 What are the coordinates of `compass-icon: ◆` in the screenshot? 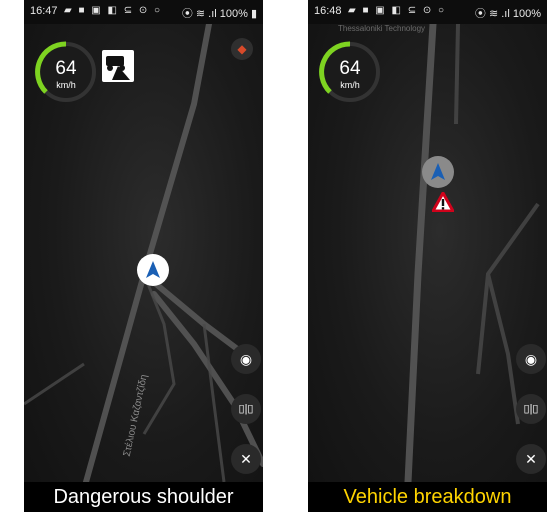 It's located at (242, 49).